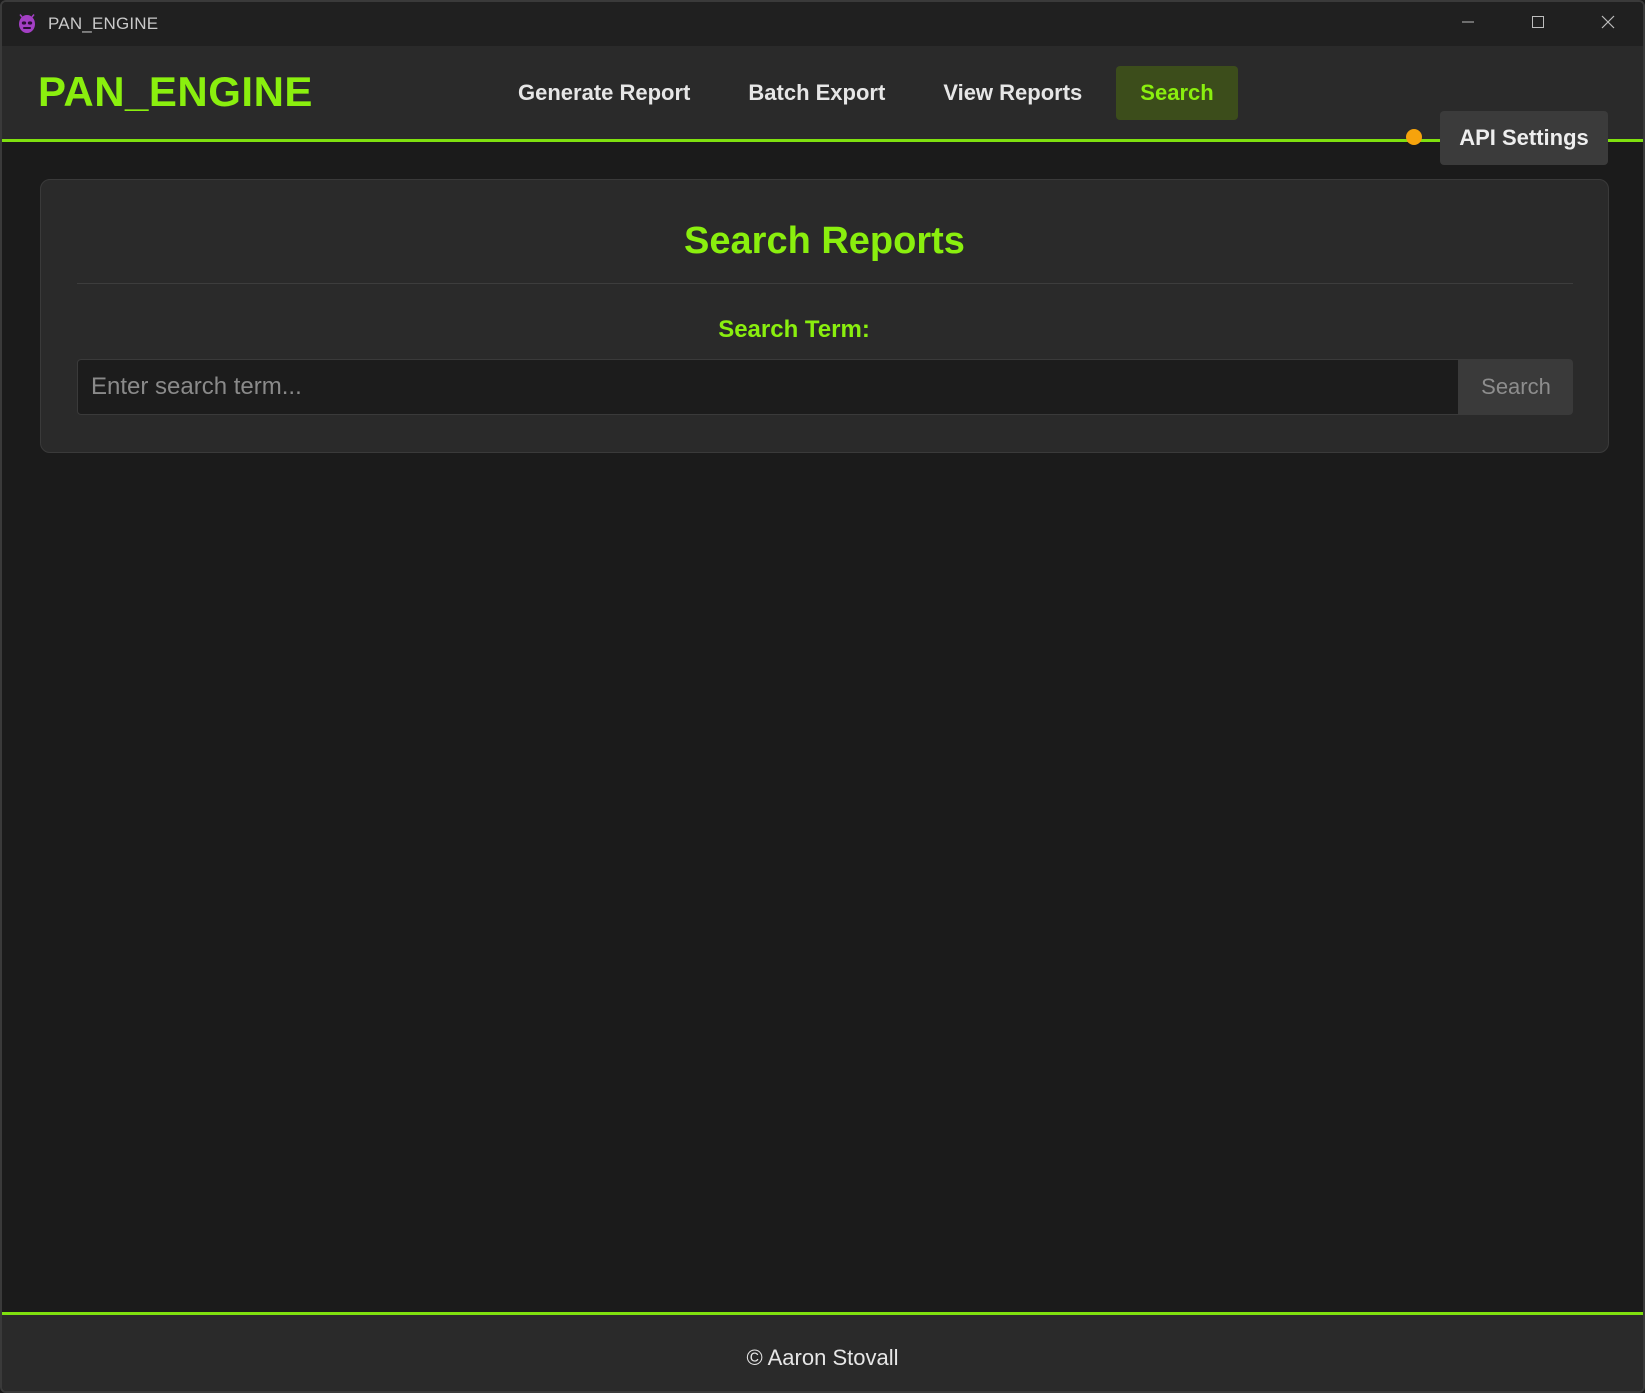  Describe the element at coordinates (1012, 93) in the screenshot. I see `nav-view-reports: View Reports` at that location.